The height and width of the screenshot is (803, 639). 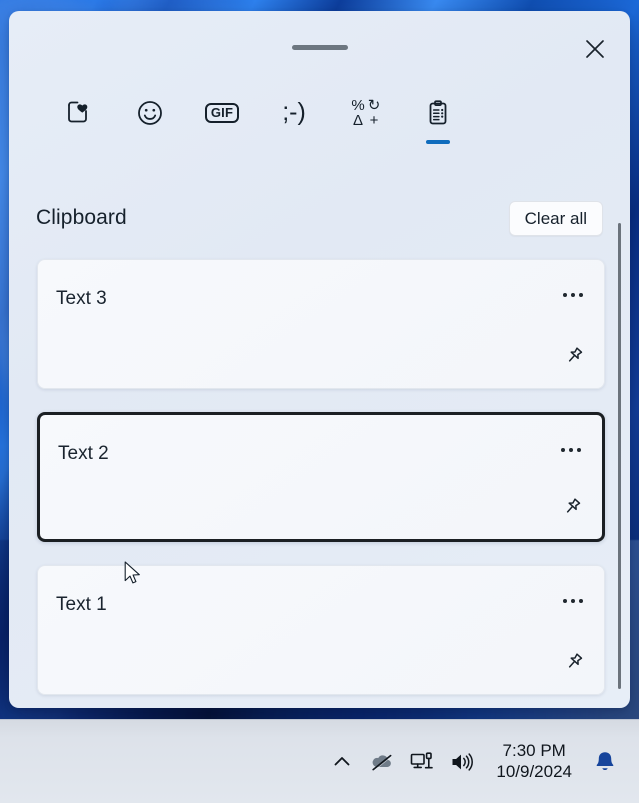 I want to click on kaomoji-icon: ;-), so click(x=294, y=113).